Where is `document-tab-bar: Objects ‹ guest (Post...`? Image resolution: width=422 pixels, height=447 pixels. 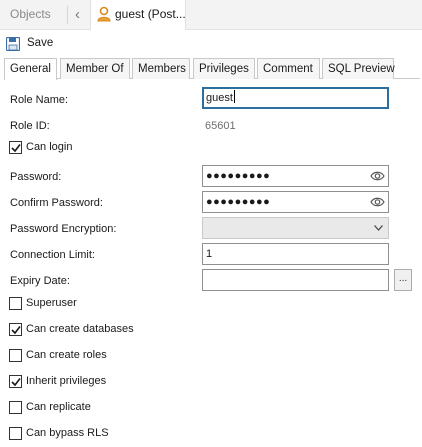
document-tab-bar: Objects ‹ guest (Post... is located at coordinates (211, 15).